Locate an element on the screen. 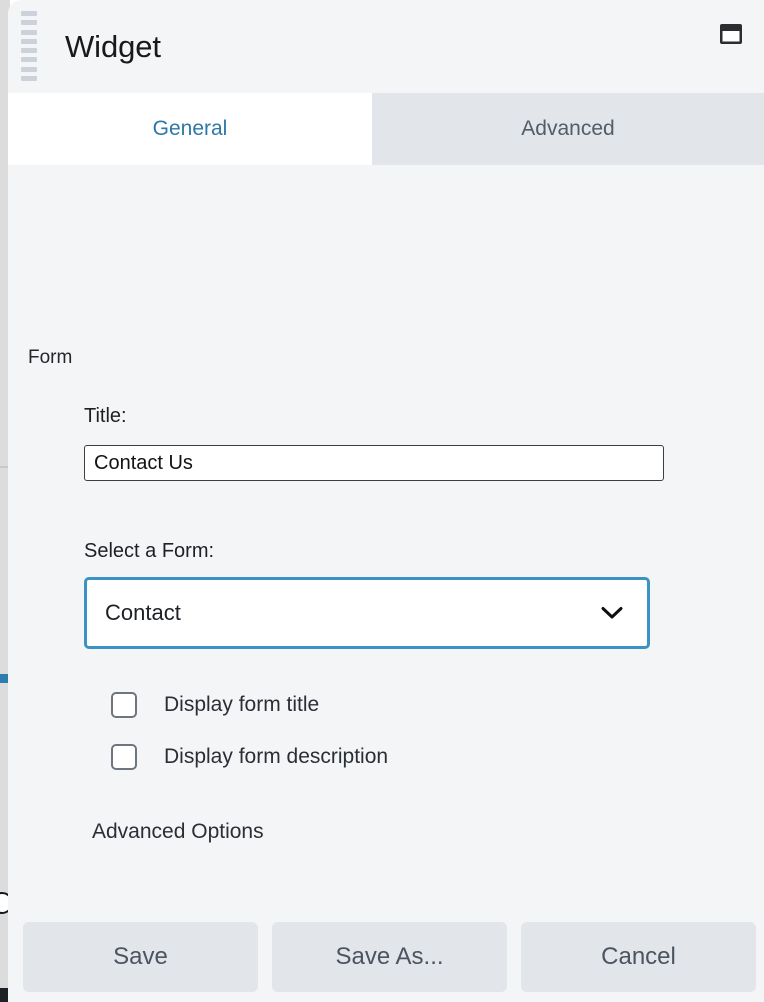 Image resolution: width=764 pixels, height=1002 pixels. form-select-value: Contact is located at coordinates (143, 612).